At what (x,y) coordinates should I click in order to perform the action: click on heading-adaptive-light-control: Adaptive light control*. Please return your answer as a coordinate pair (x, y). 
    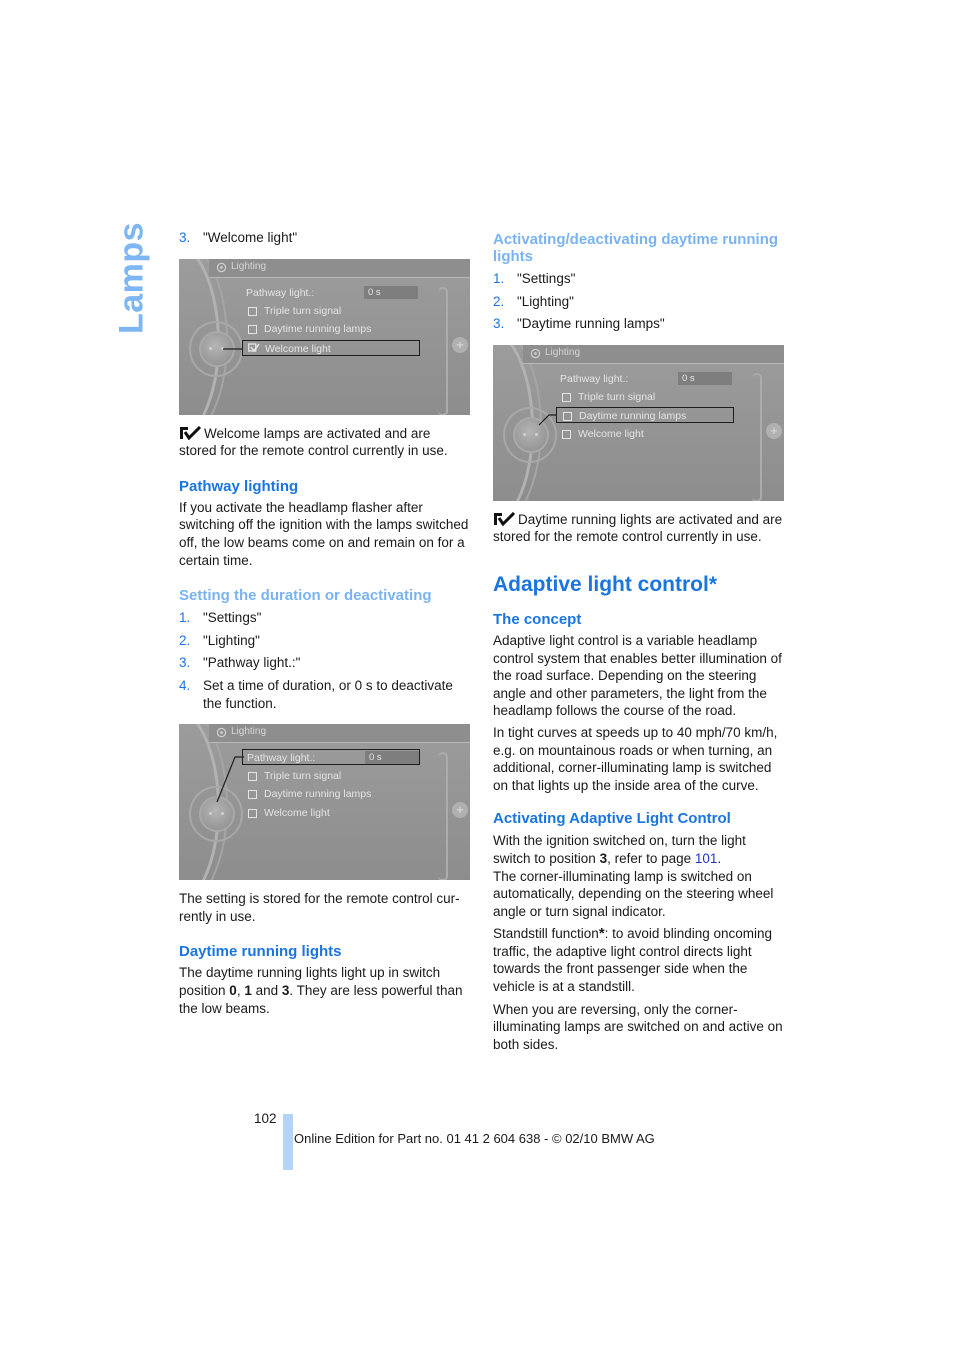
    Looking at the image, I should click on (605, 584).